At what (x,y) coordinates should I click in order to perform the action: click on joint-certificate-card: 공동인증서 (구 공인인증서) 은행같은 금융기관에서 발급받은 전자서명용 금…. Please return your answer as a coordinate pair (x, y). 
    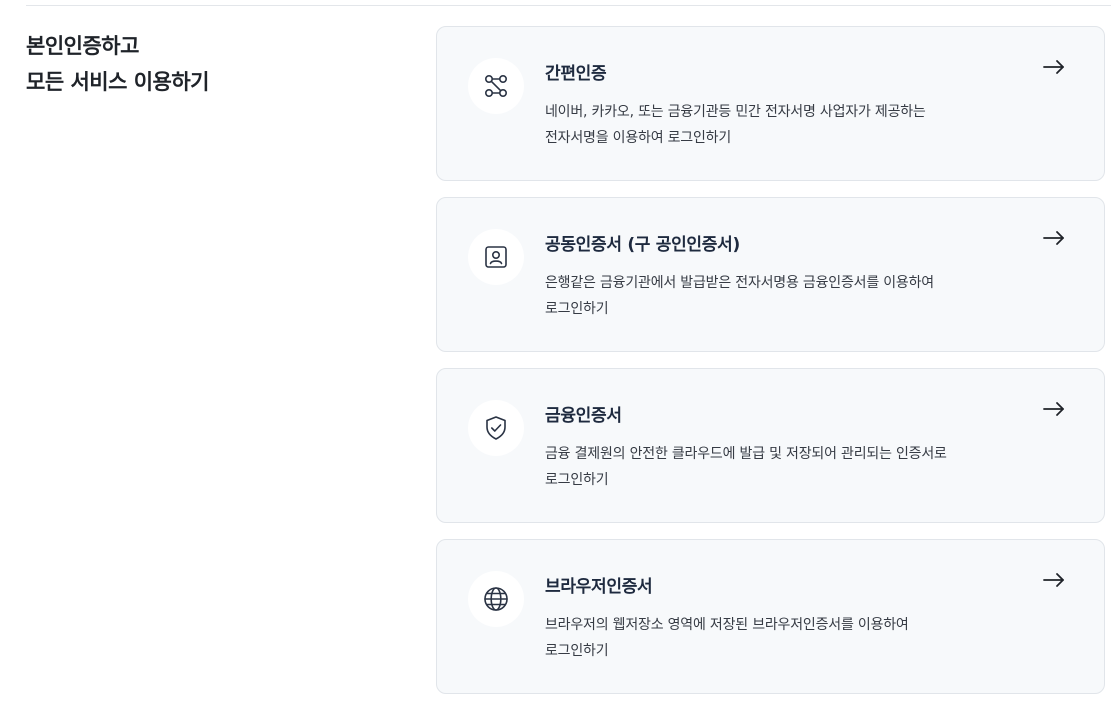
    Looking at the image, I should click on (770, 274).